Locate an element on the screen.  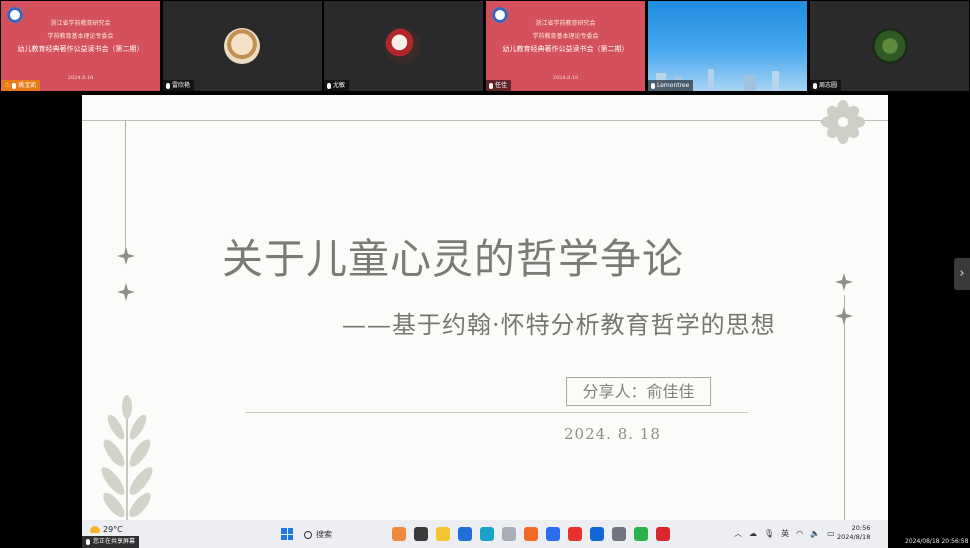
task-view-icon is located at coordinates (421, 534).